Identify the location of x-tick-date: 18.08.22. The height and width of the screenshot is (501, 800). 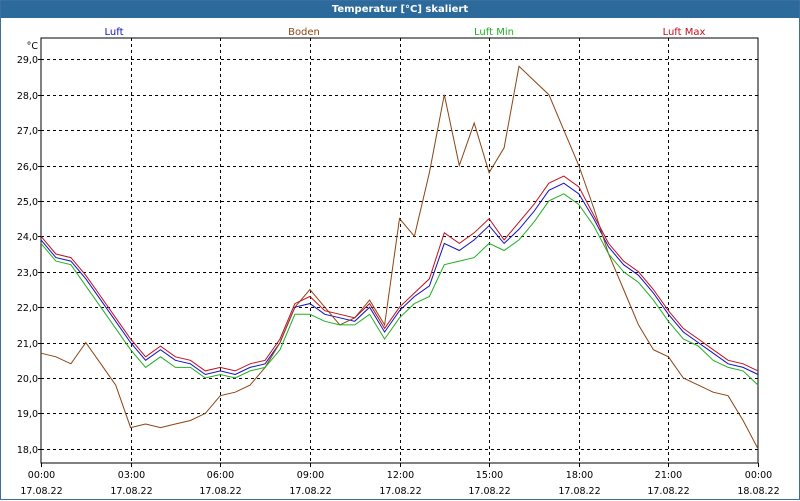
(758, 491).